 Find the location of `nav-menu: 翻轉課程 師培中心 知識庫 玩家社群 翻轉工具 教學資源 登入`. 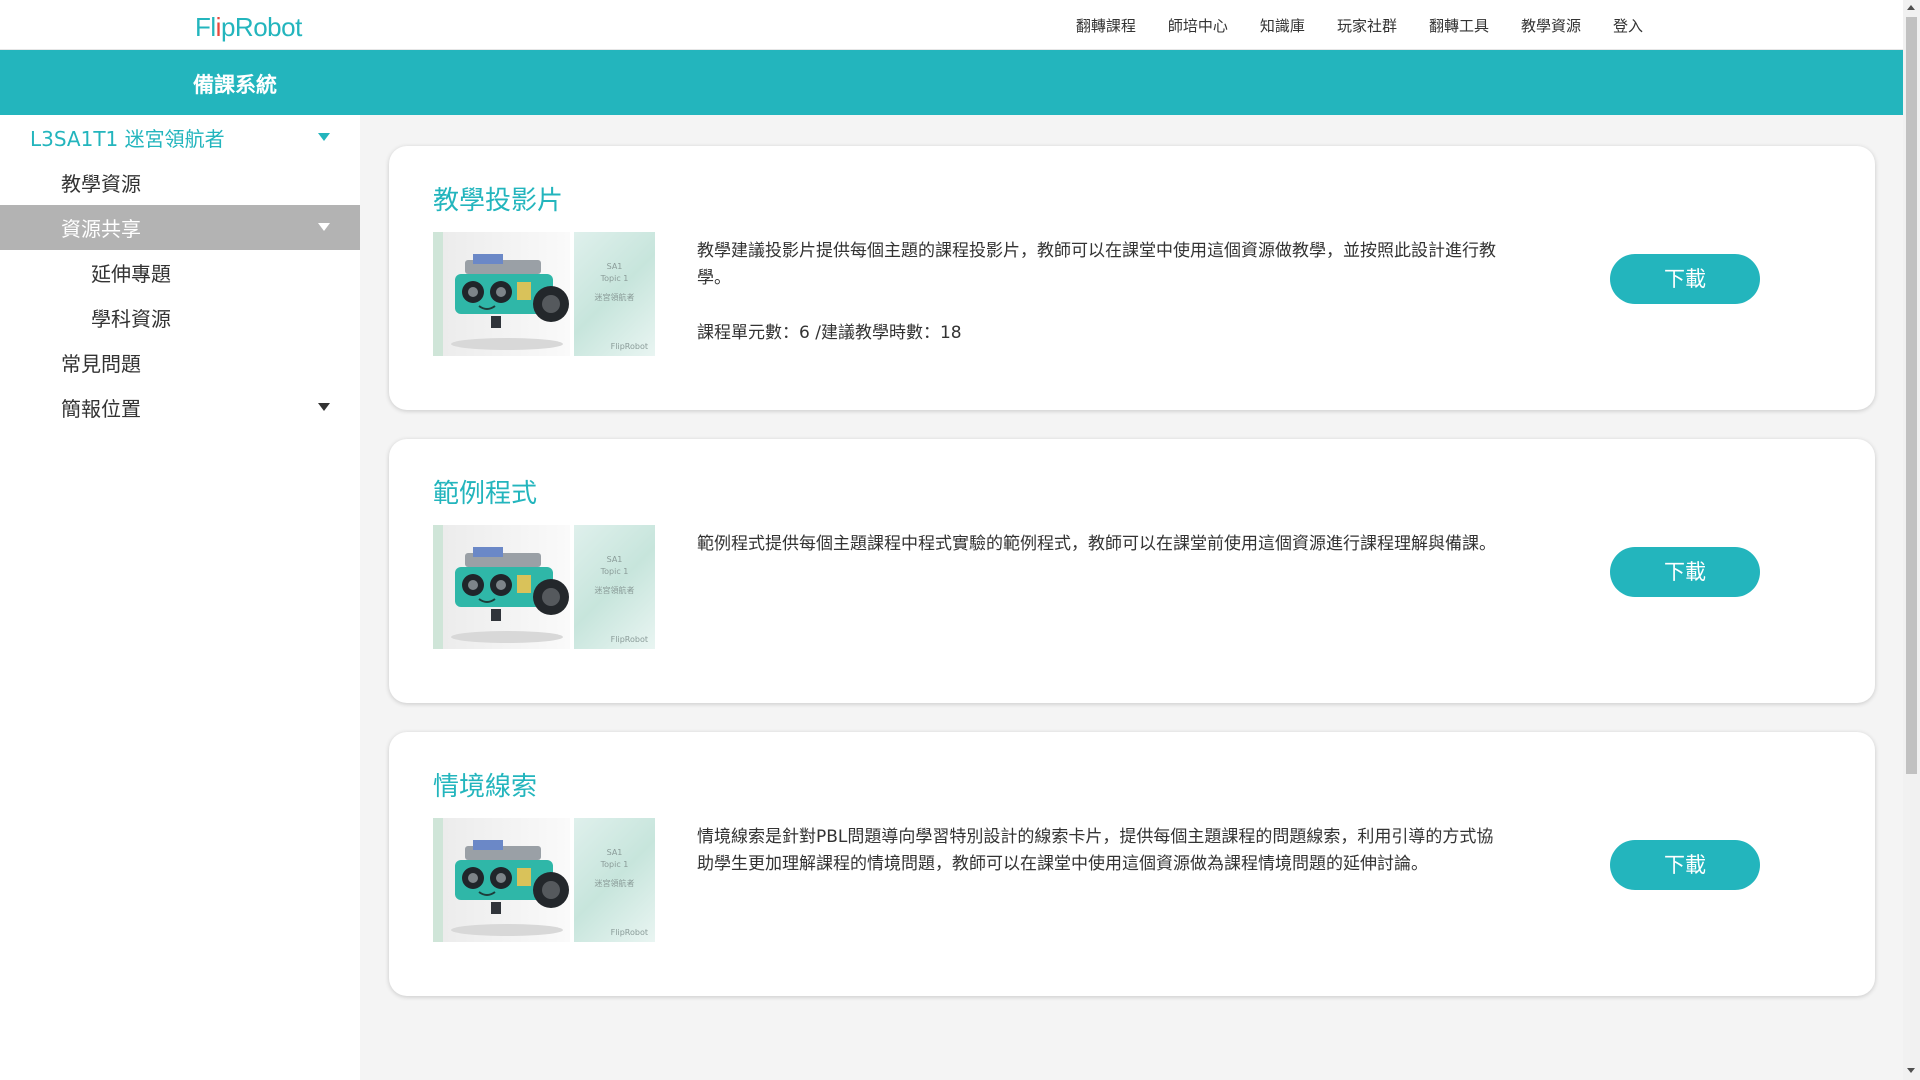

nav-menu: 翻轉課程 師培中心 知識庫 玩家社群 翻轉工具 教學資源 登入 is located at coordinates (1343, 25).